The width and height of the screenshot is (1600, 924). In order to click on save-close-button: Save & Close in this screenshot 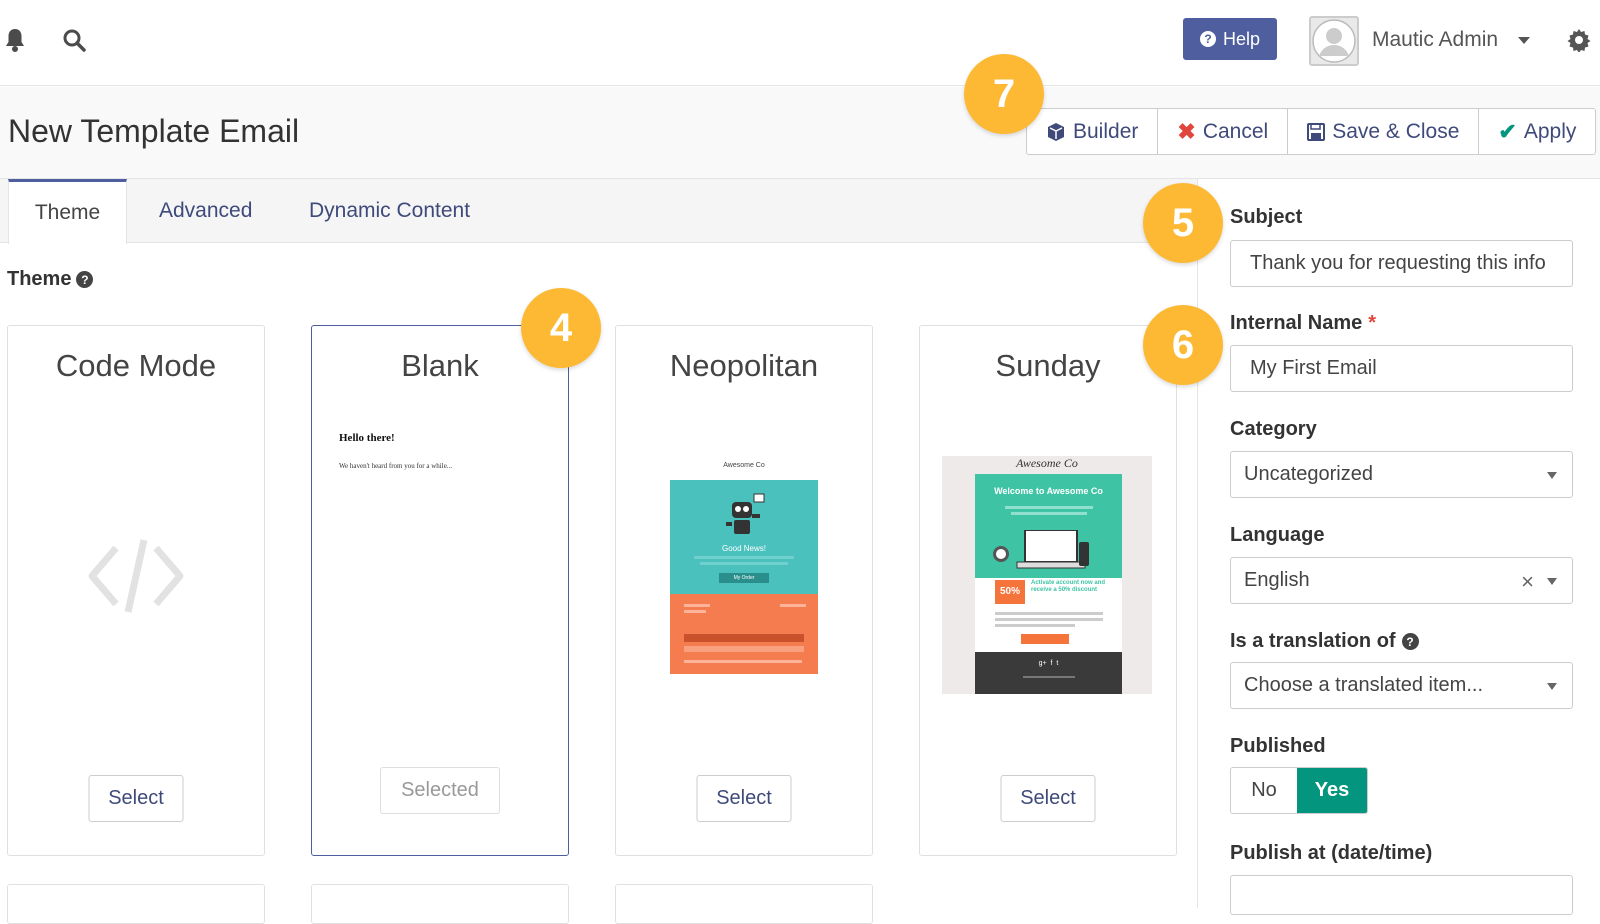, I will do `click(1384, 131)`.